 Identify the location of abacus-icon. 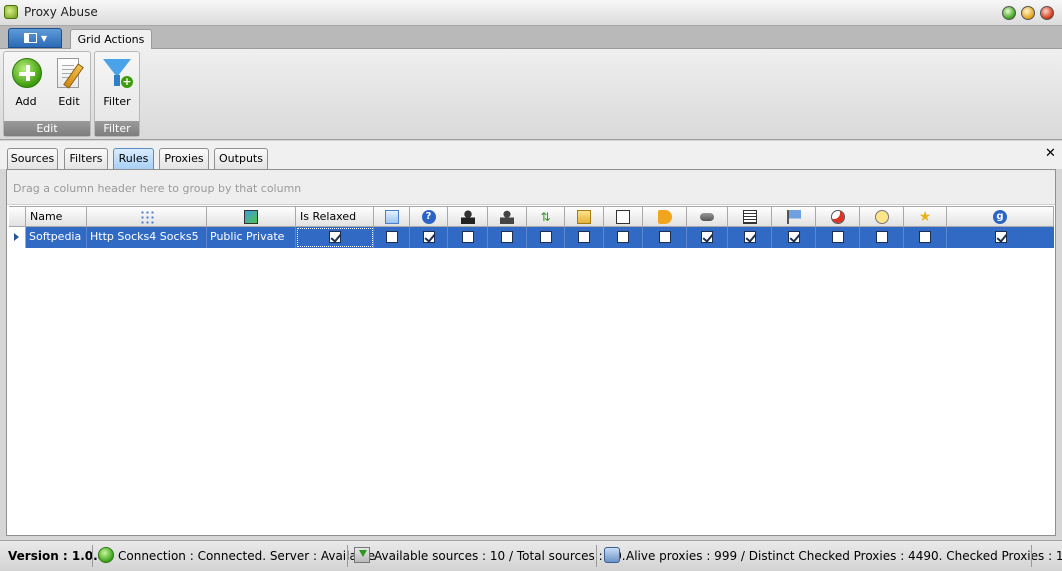
(749, 217).